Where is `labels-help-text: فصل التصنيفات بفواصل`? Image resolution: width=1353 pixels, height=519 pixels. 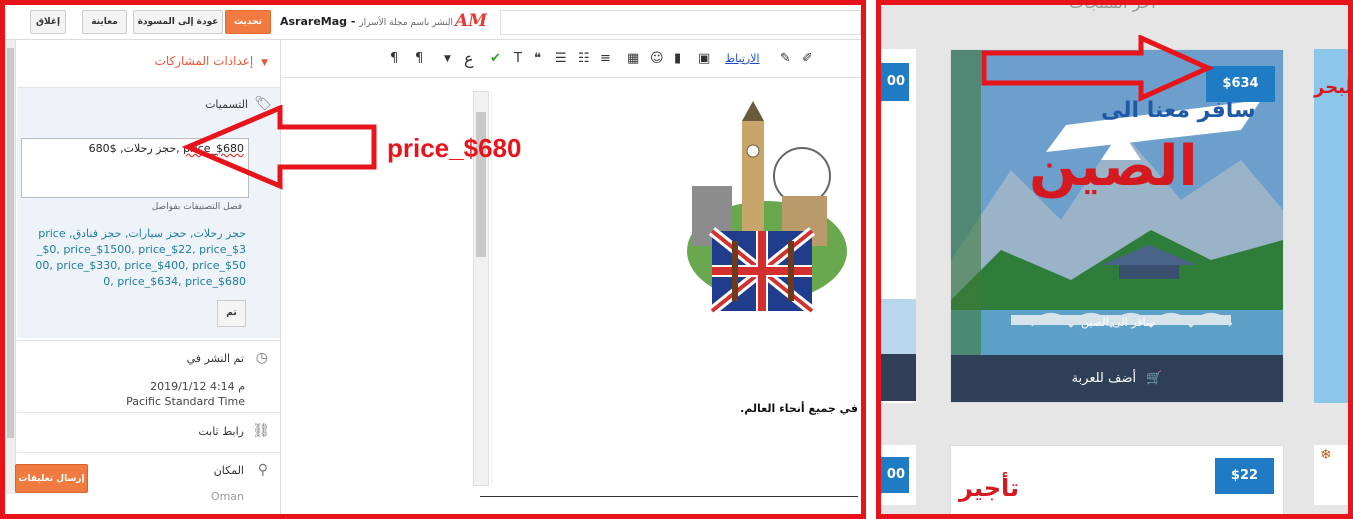
labels-help-text: فصل التصنيفات بفواصل is located at coordinates (196, 207).